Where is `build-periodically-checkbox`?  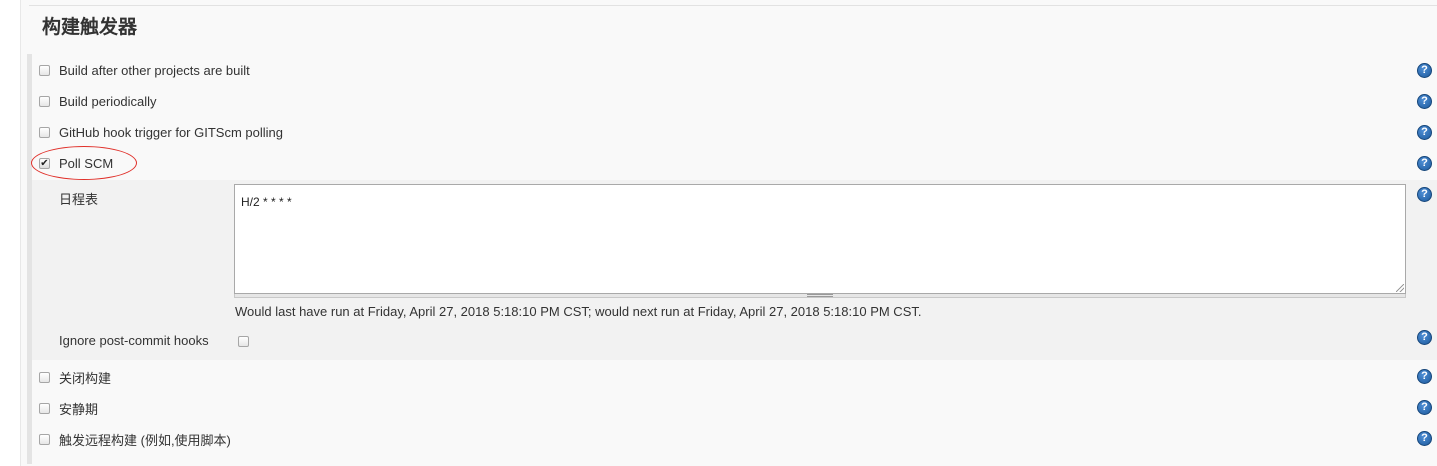 build-periodically-checkbox is located at coordinates (44, 101).